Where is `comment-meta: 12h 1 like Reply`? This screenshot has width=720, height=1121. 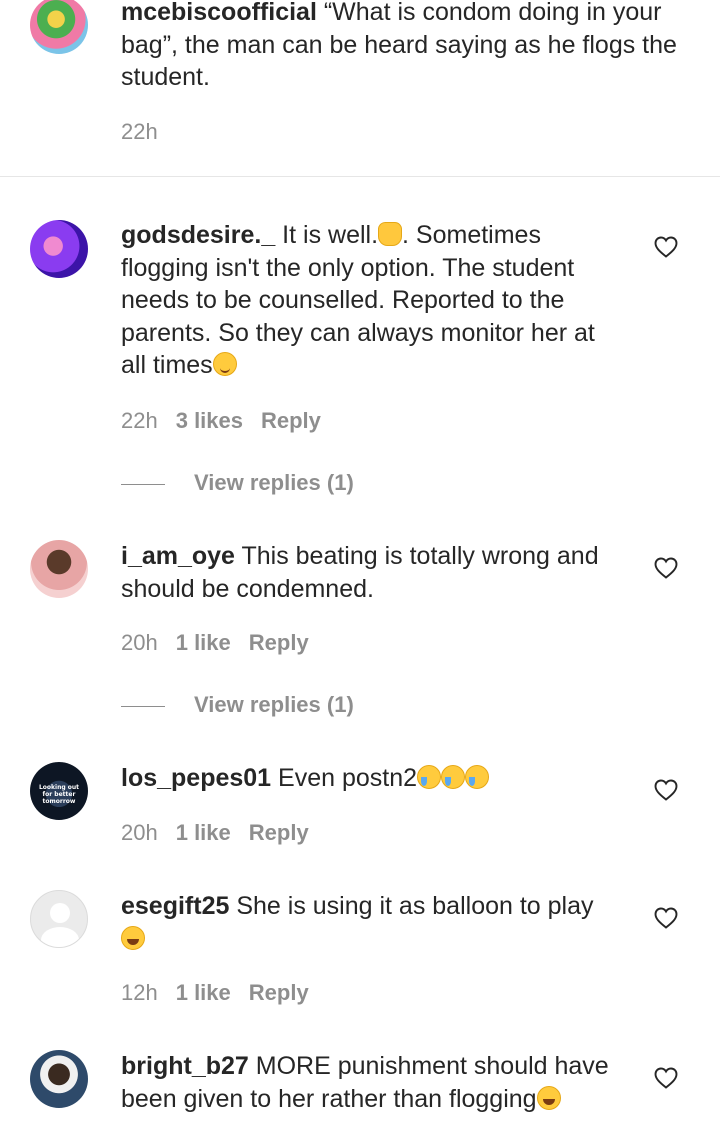 comment-meta: 12h 1 like Reply is located at coordinates (215, 993).